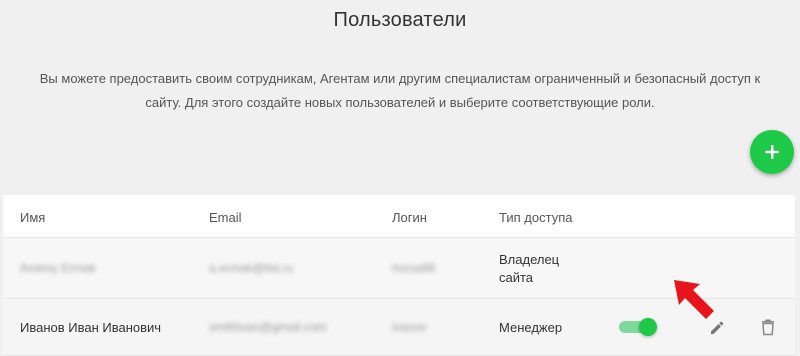 This screenshot has height=356, width=800. Describe the element at coordinates (409, 217) in the screenshot. I see `column-header-login: Логин` at that location.